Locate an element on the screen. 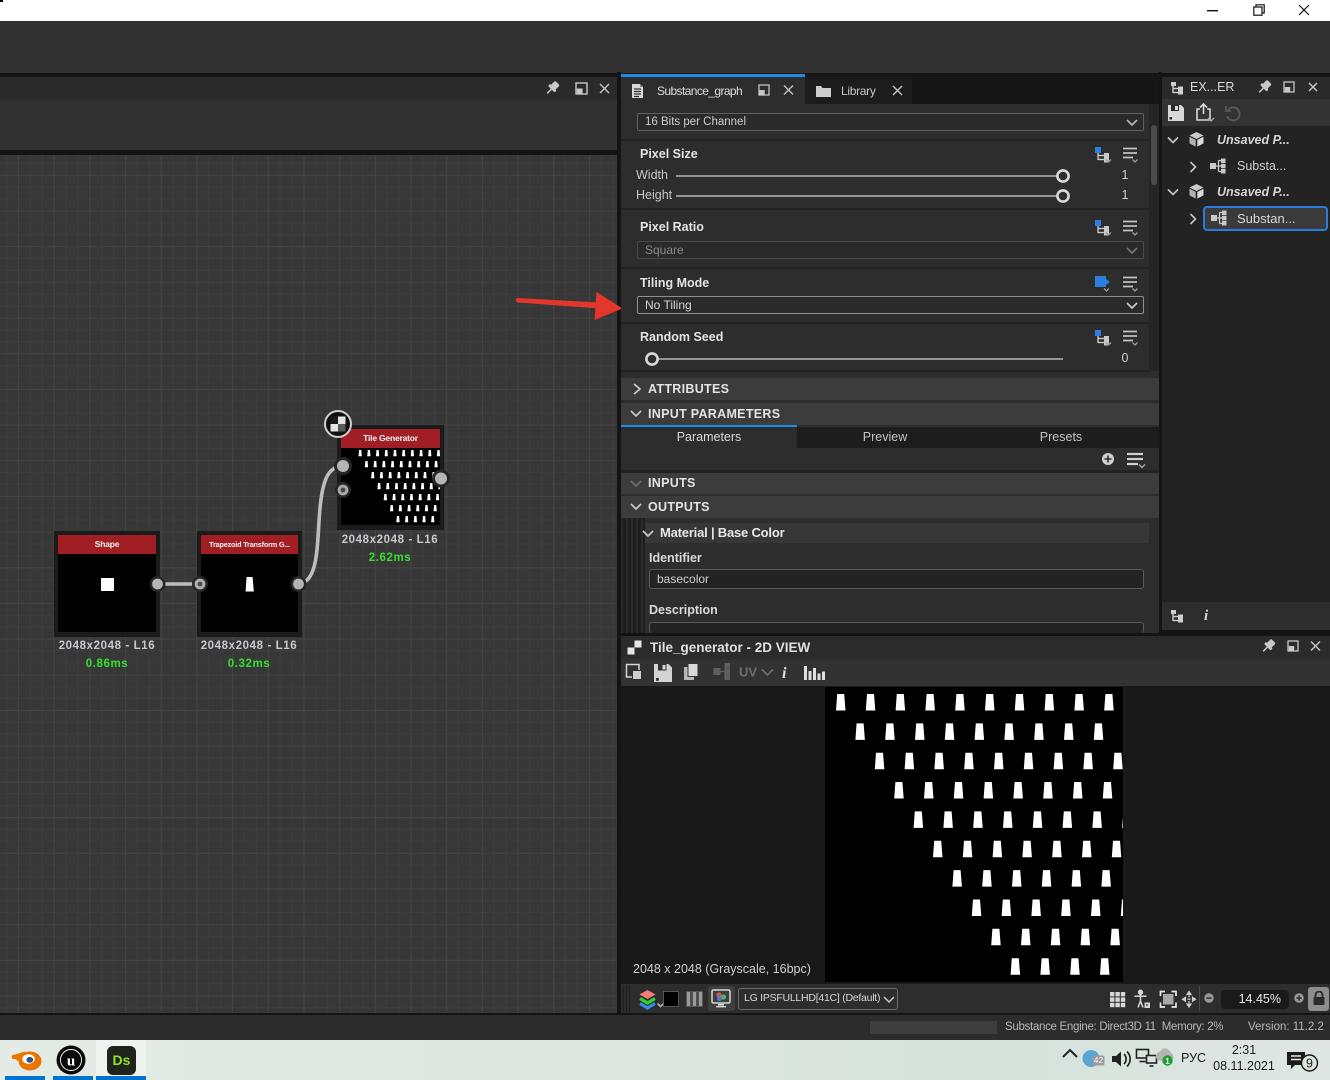  svg-text: 1 is located at coordinates (1167, 1061).